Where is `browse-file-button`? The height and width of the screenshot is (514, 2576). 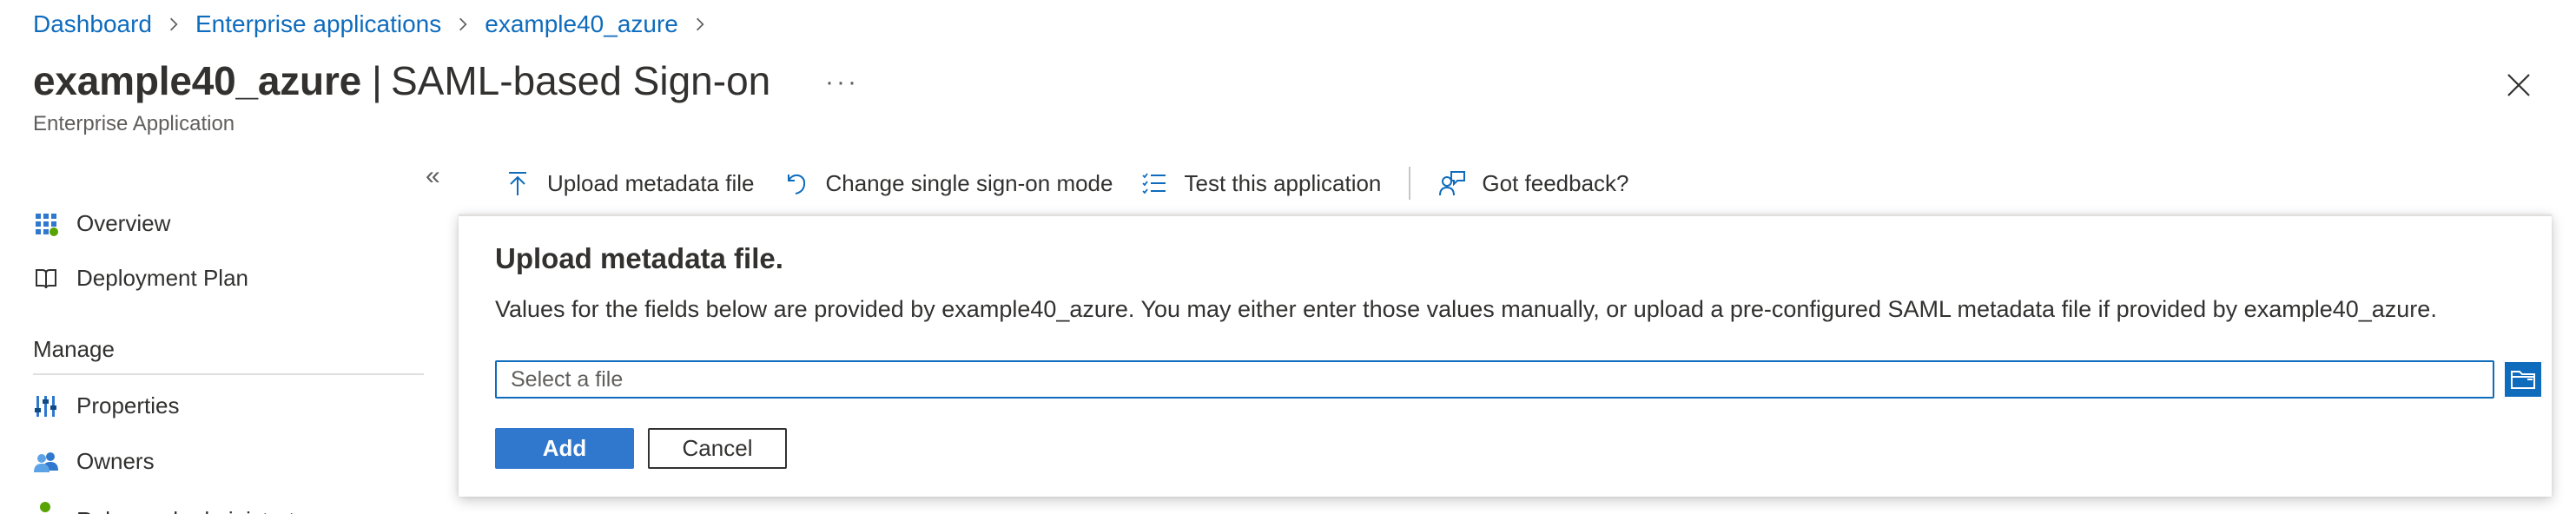
browse-file-button is located at coordinates (2523, 379).